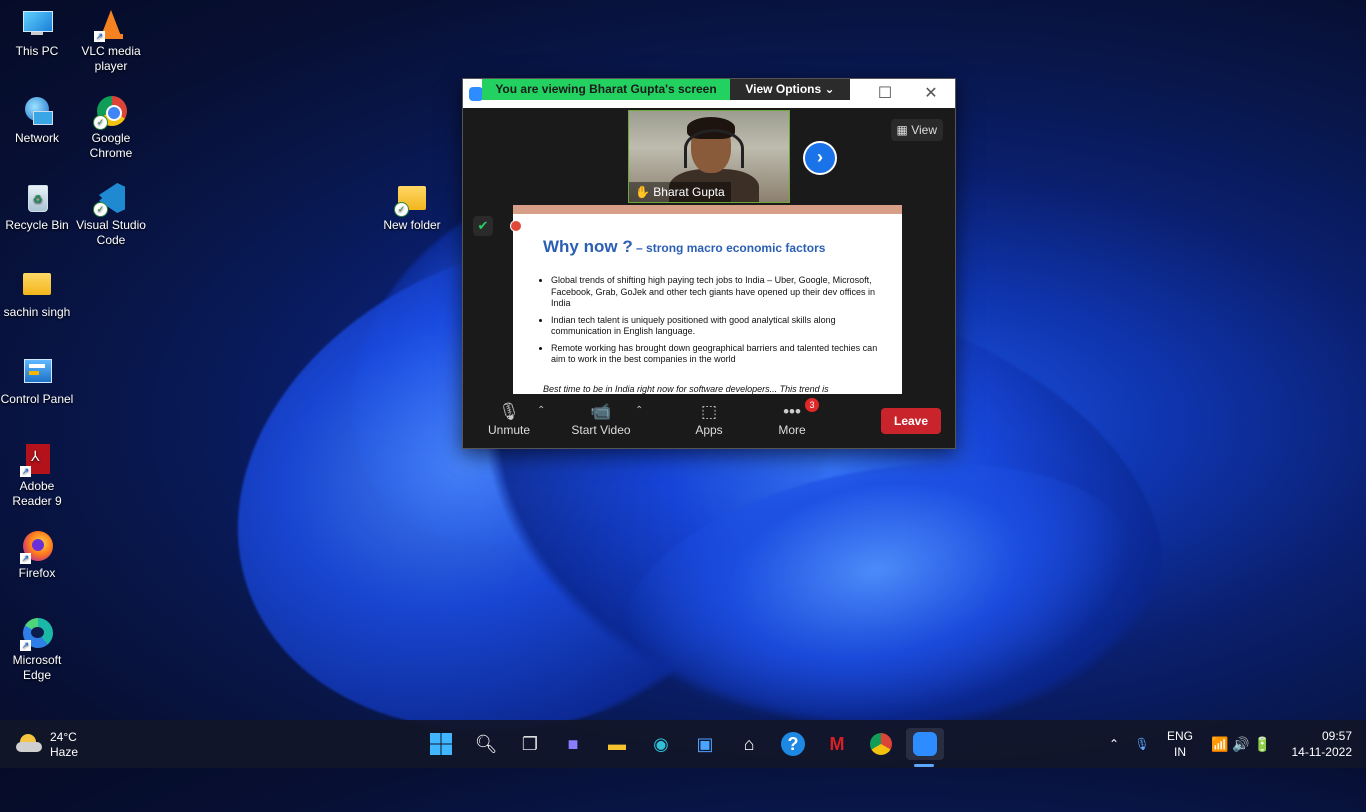 Image resolution: width=1366 pixels, height=812 pixels. I want to click on store-button: ▣, so click(705, 744).